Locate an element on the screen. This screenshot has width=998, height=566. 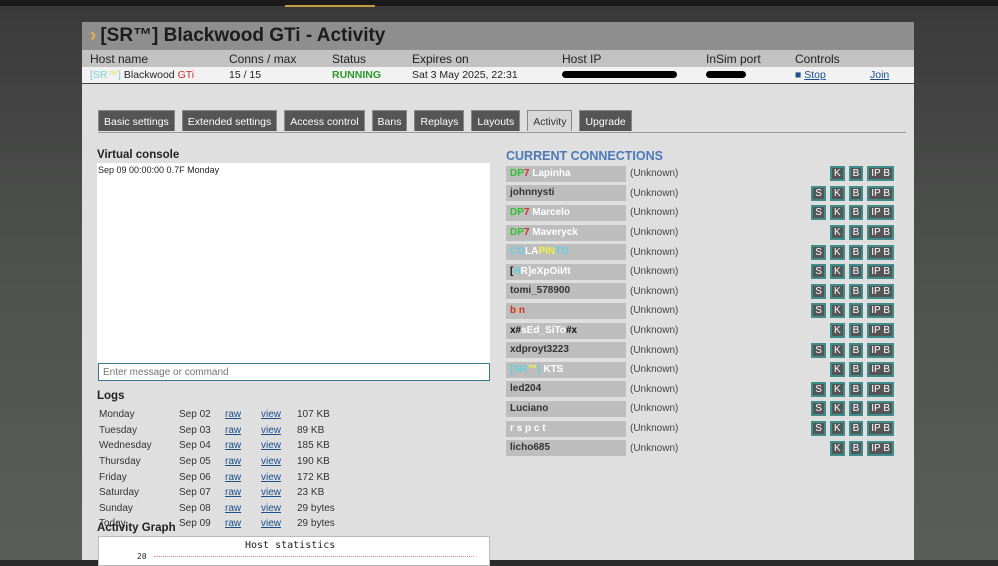
command-input is located at coordinates (294, 372).